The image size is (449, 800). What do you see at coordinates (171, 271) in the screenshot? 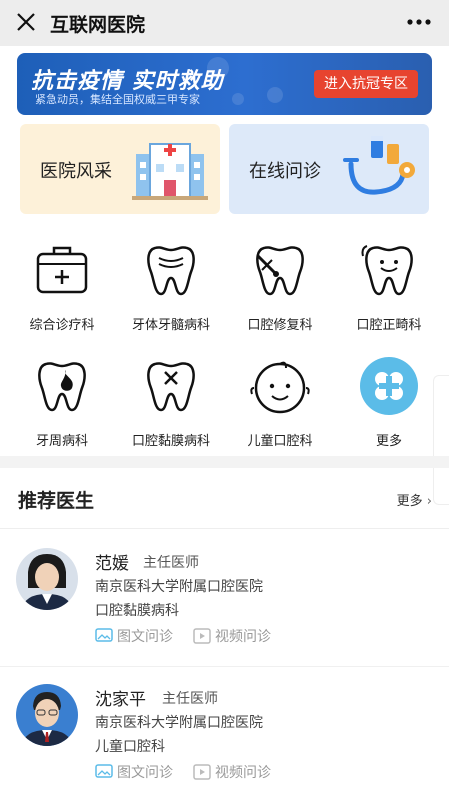
I see `tooth-icon` at bounding box center [171, 271].